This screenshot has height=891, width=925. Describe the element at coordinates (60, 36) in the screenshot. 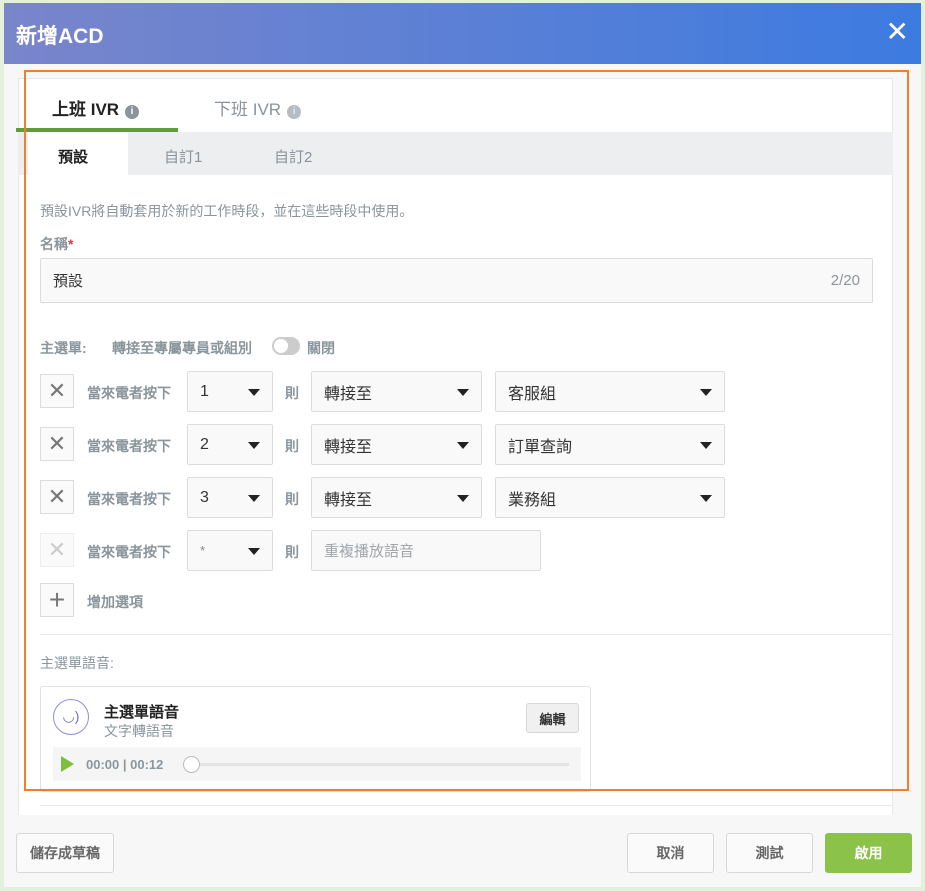

I see `dialog-title: 新增ACD` at that location.